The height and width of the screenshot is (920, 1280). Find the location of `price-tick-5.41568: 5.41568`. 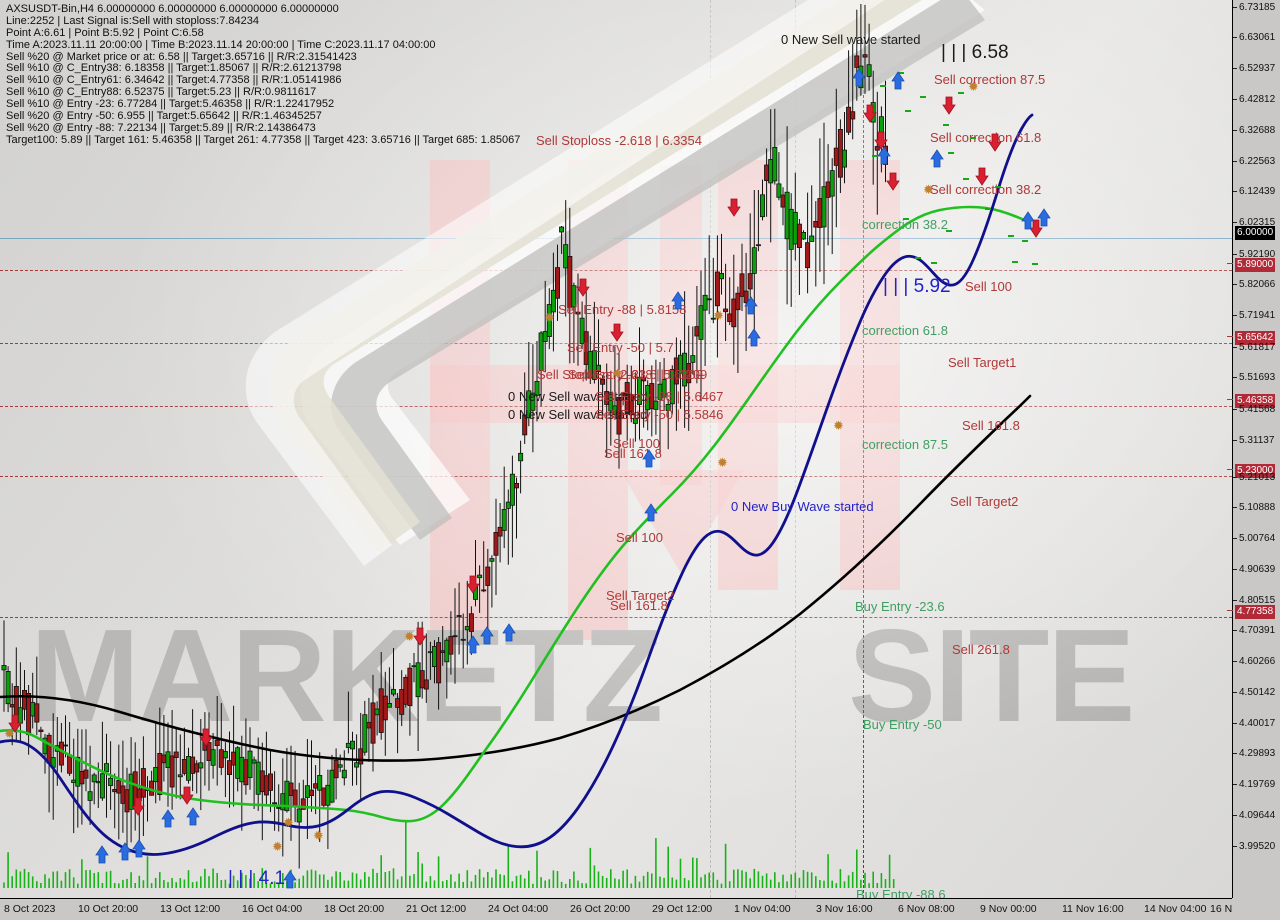

price-tick-5.41568: 5.41568 is located at coordinates (1256, 410).